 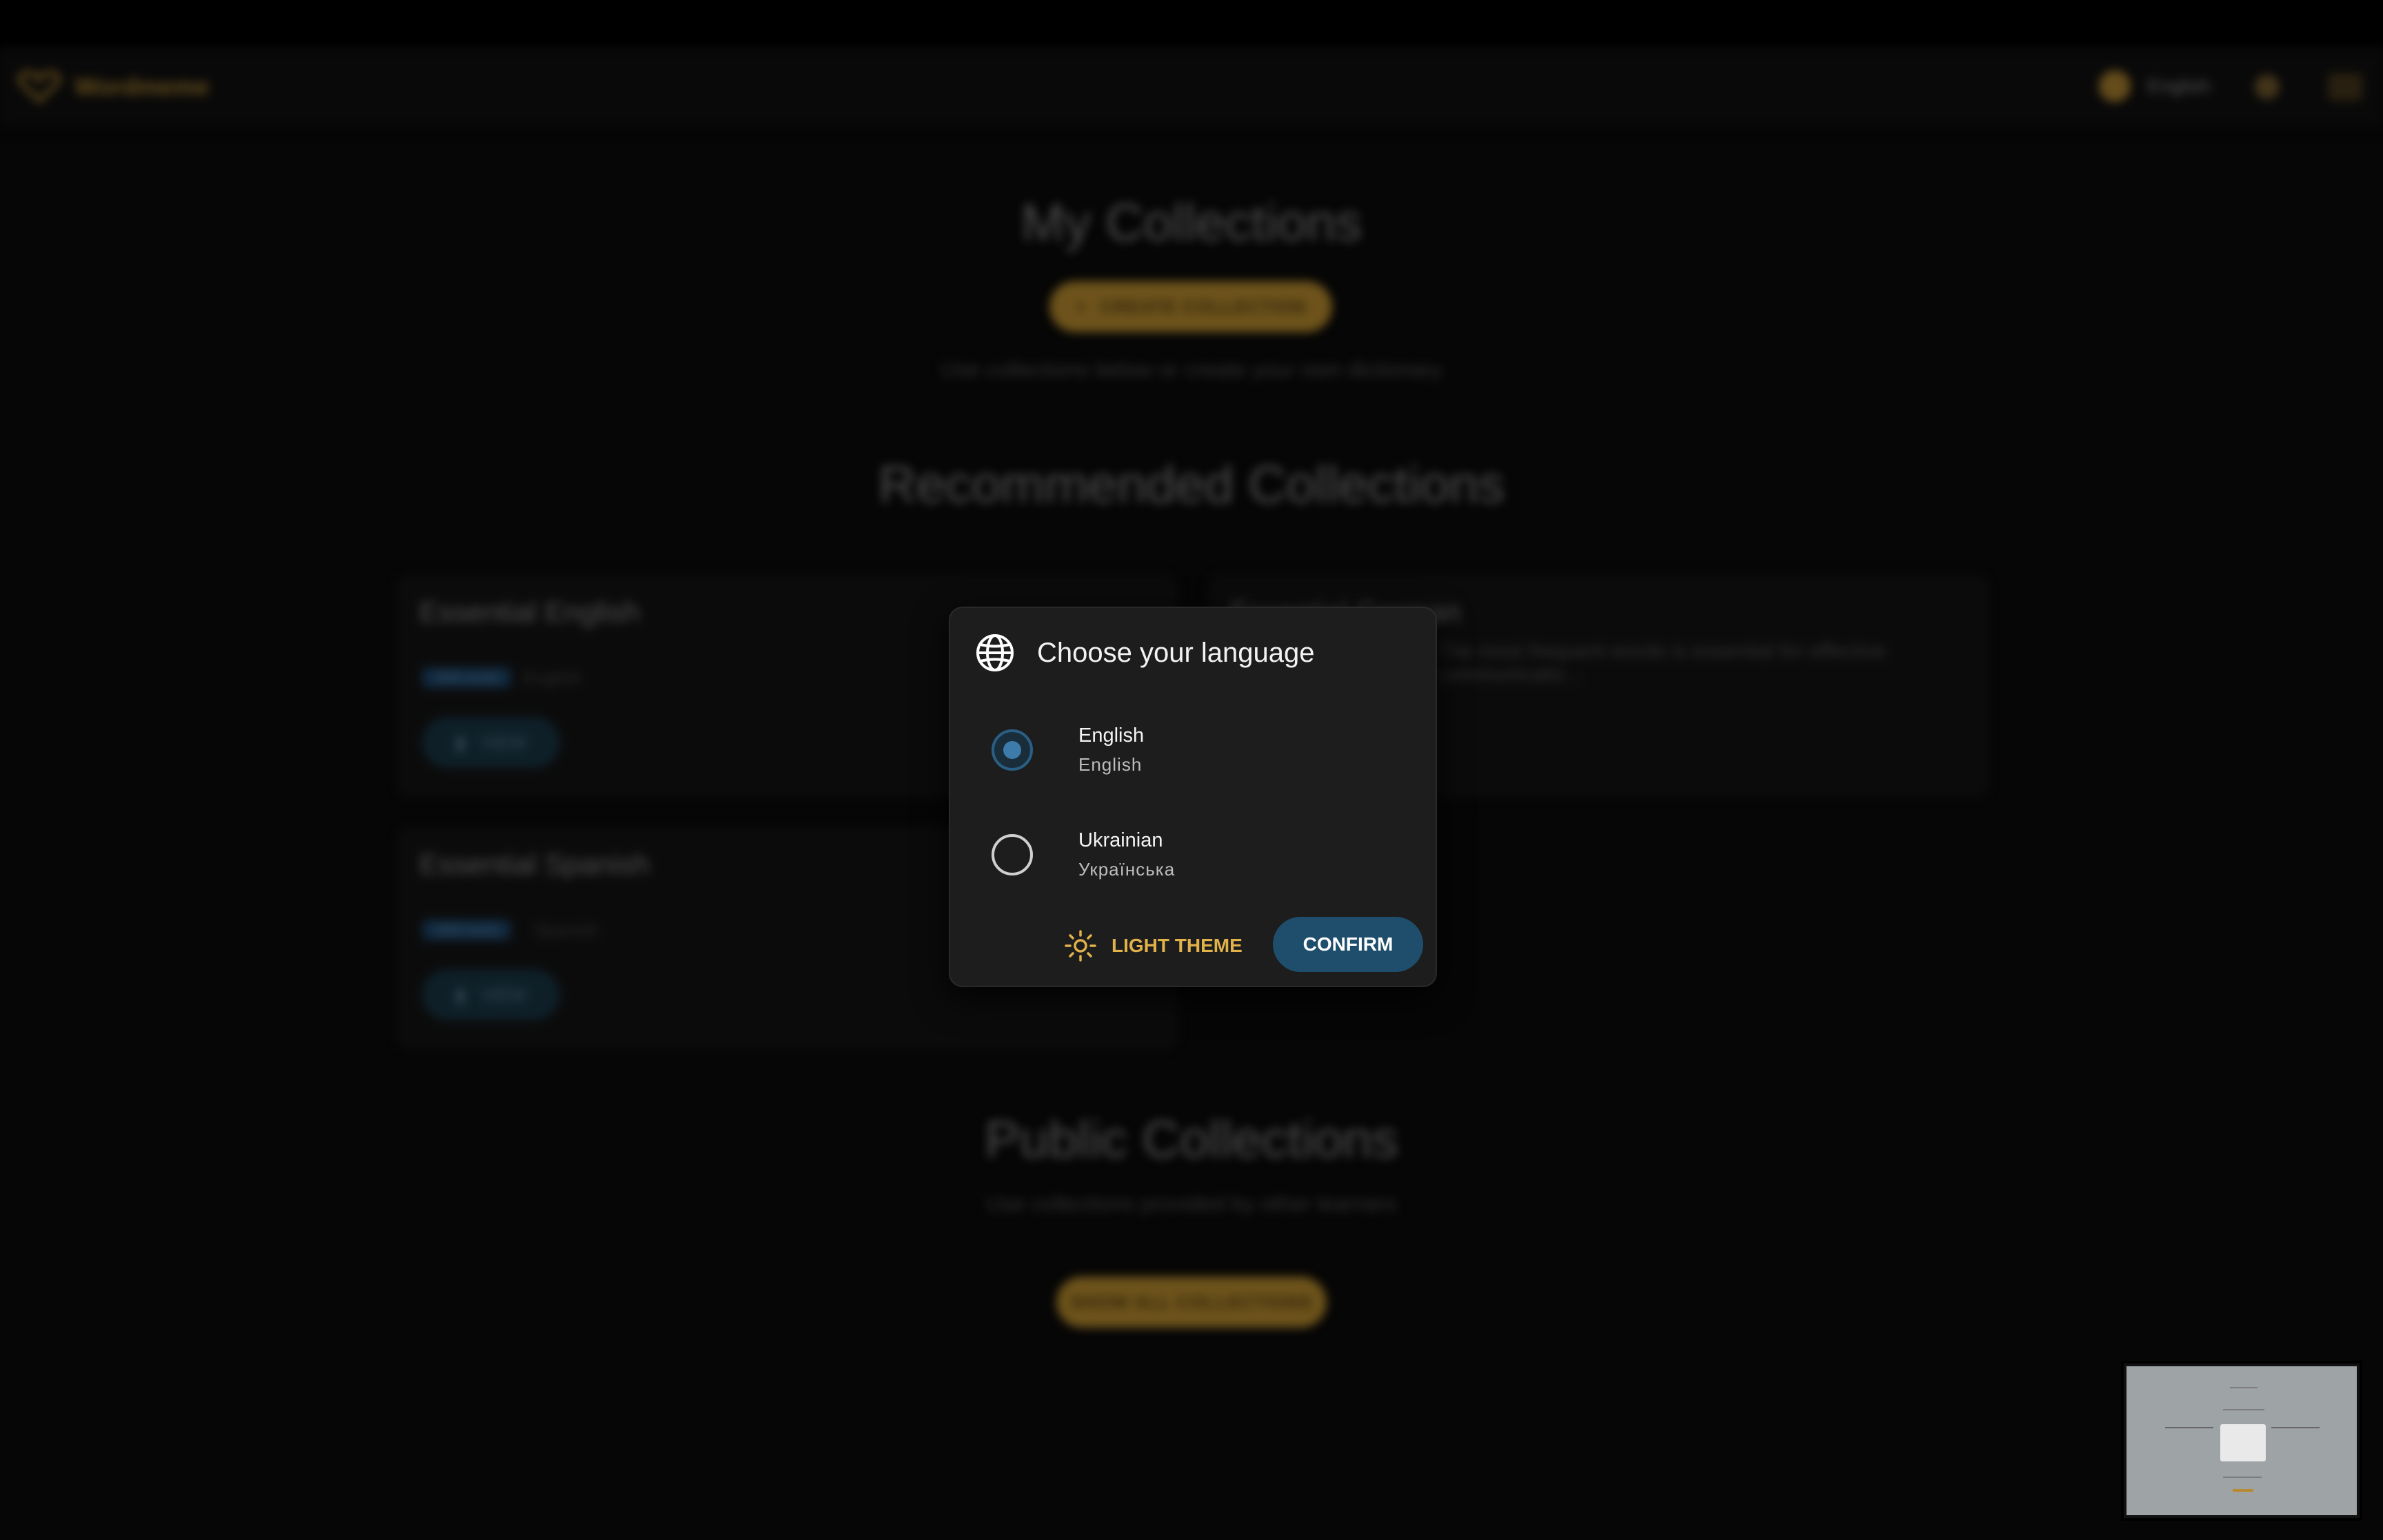 What do you see at coordinates (1080, 946) in the screenshot?
I see `sun-icon` at bounding box center [1080, 946].